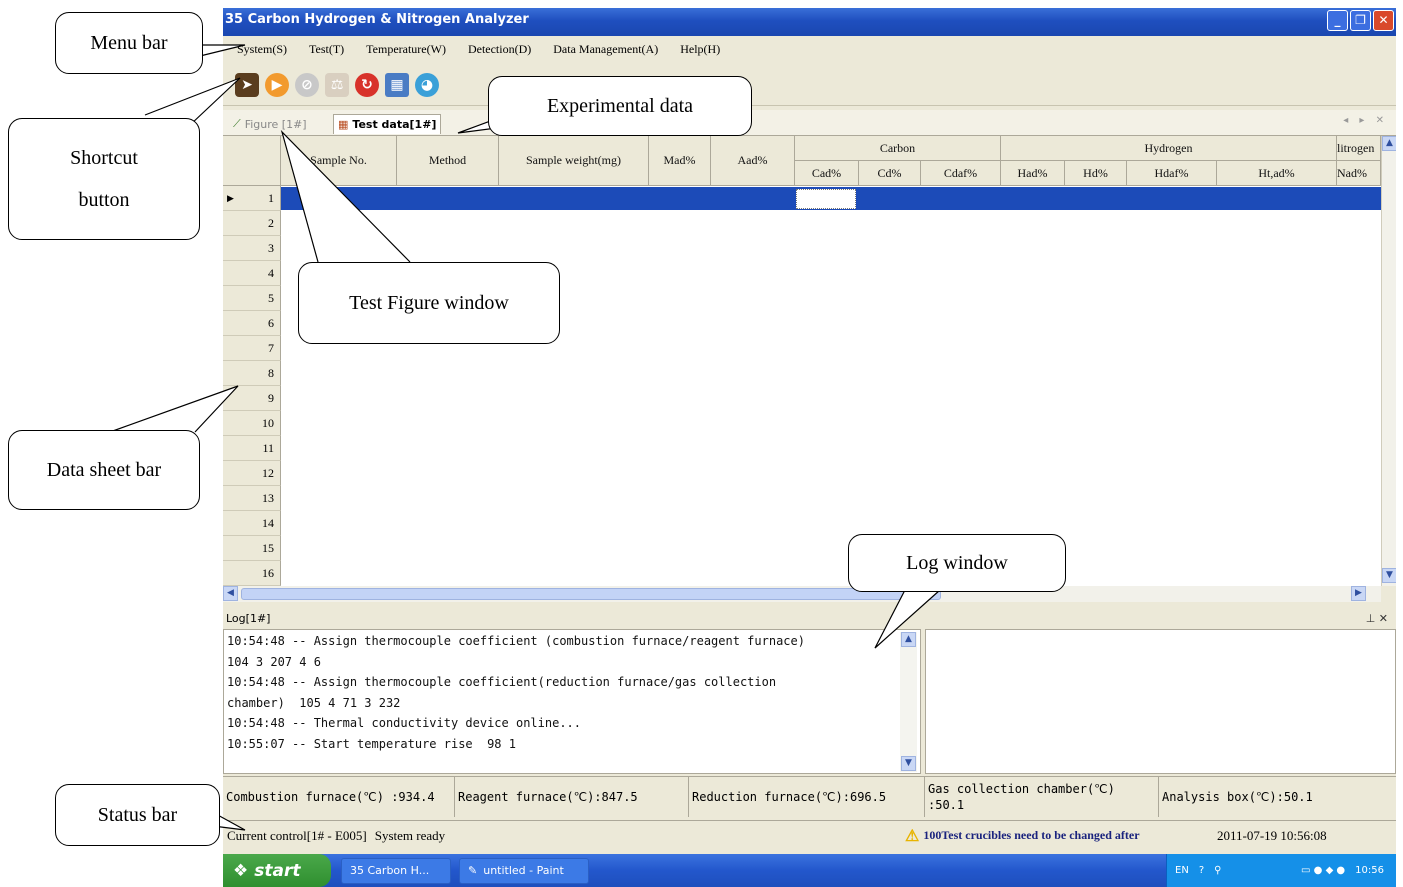 This screenshot has height=887, width=1403. Describe the element at coordinates (367, 84) in the screenshot. I see `refresh-icon: ↻` at that location.